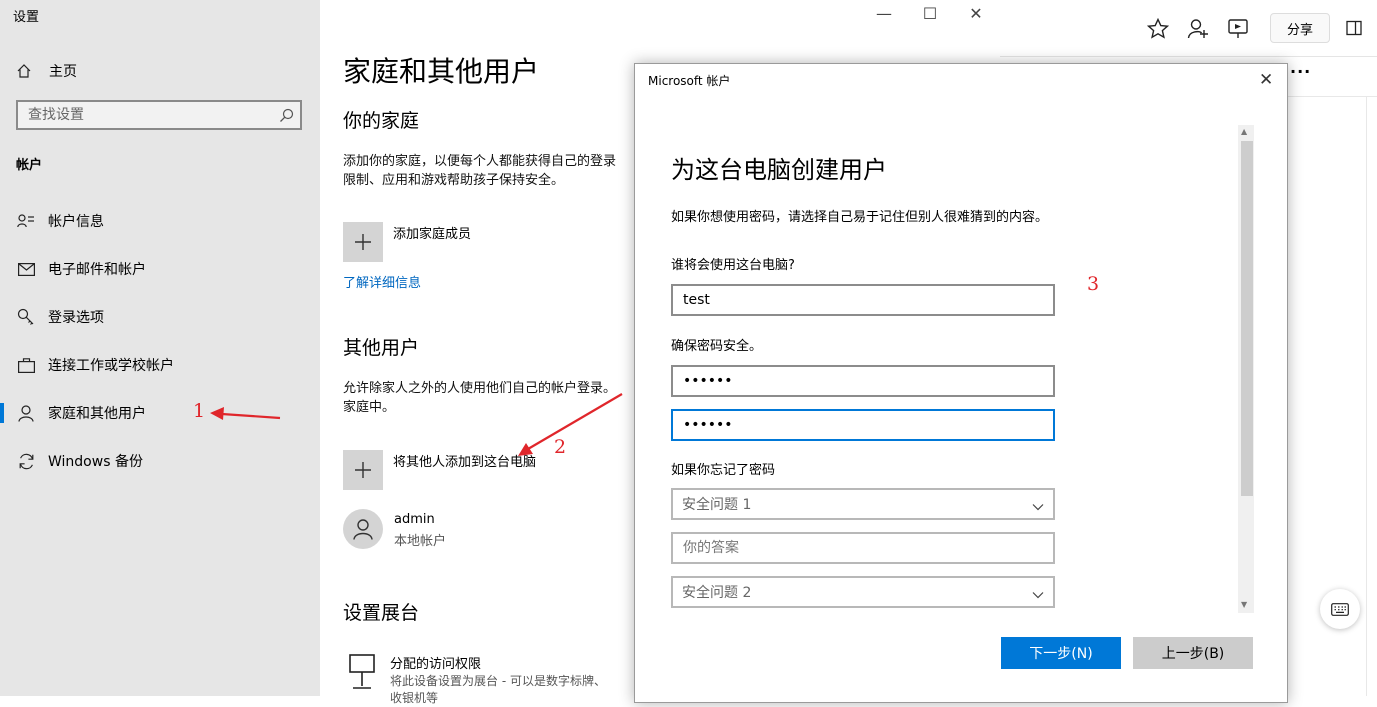 Image resolution: width=1377 pixels, height=707 pixels. Describe the element at coordinates (160, 269) in the screenshot. I see `sidebar-item-email: 电子邮件和帐户` at that location.